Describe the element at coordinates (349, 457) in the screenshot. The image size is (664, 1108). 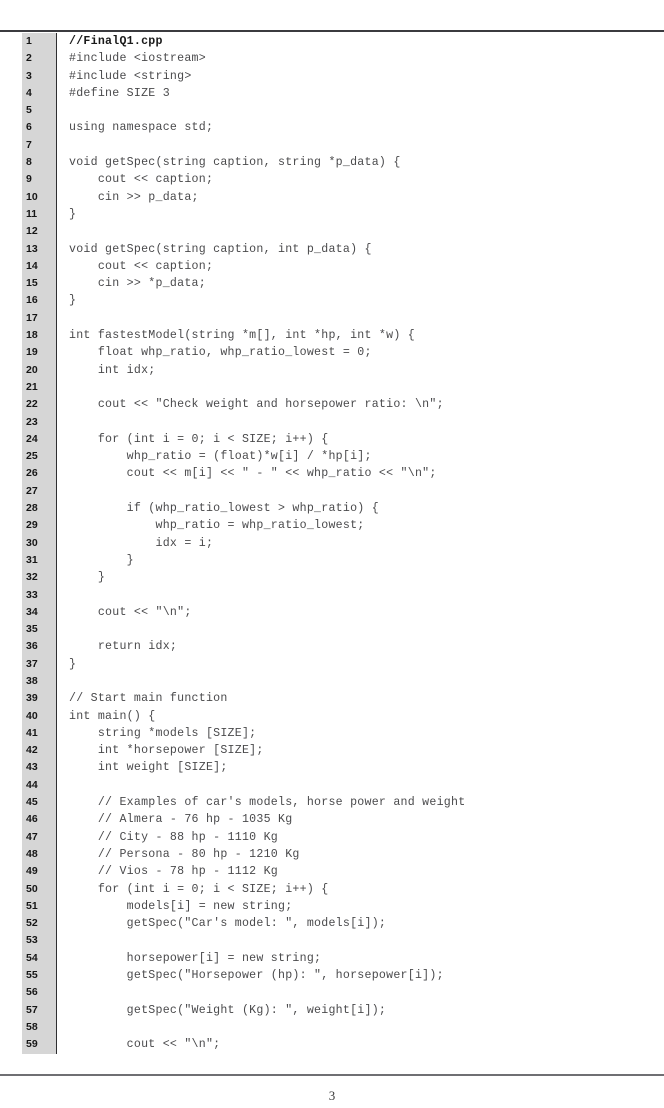
I see `code-line-text: whp_ratio = (float)*w[i] / *hp[i];` at that location.